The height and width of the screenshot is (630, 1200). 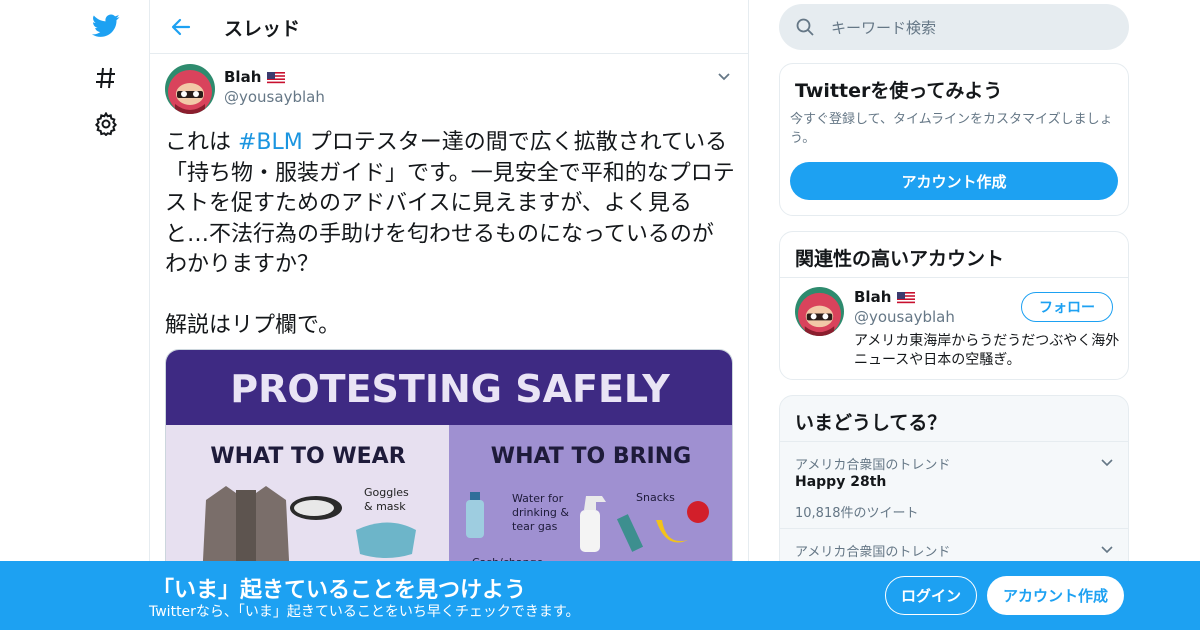 I want to click on snacks-label: Snacks, so click(x=655, y=497).